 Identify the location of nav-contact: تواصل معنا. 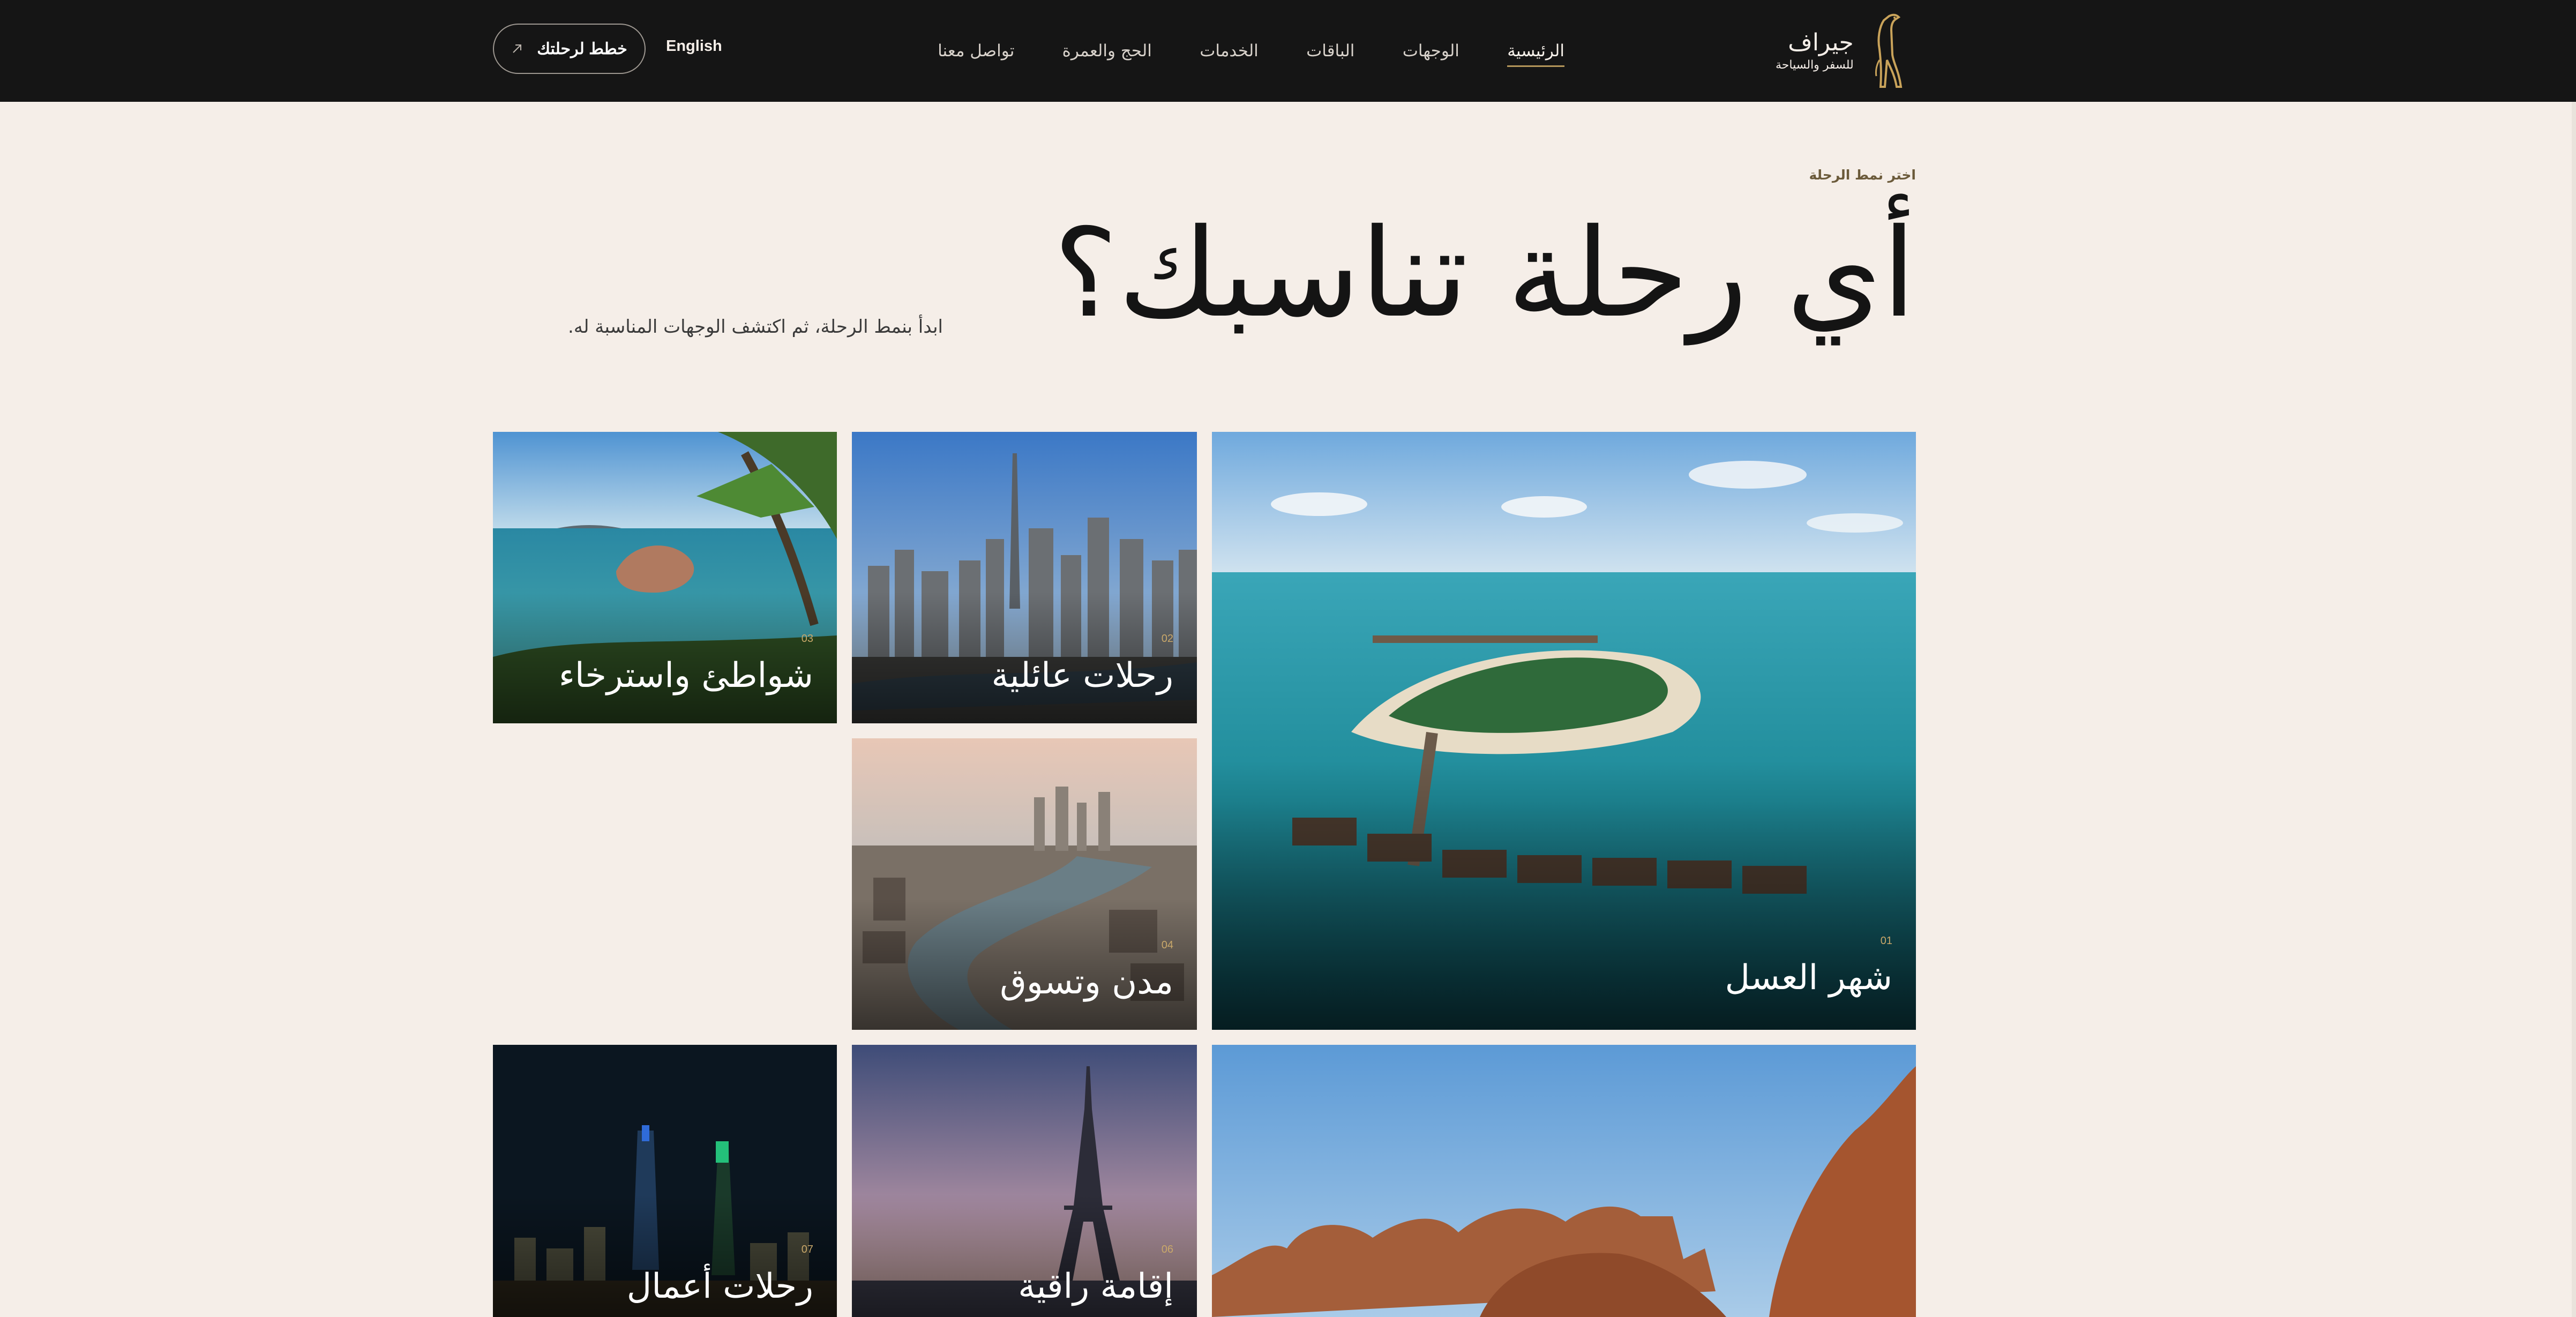
(976, 51).